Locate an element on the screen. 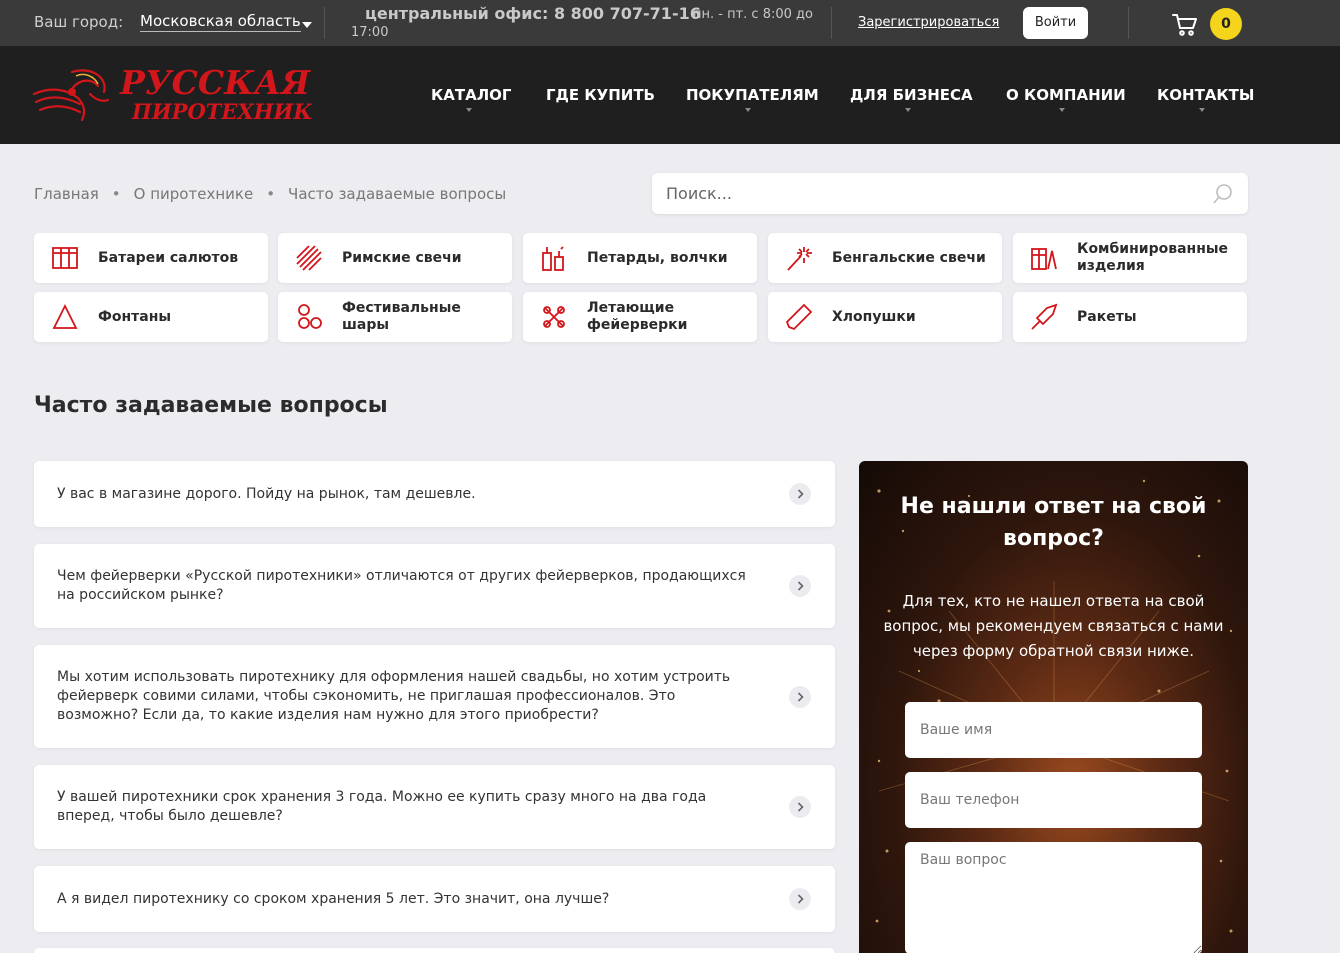 Image resolution: width=1340 pixels, height=953 pixels. nav-item-catalog: КАТАЛОГ is located at coordinates (471, 95).